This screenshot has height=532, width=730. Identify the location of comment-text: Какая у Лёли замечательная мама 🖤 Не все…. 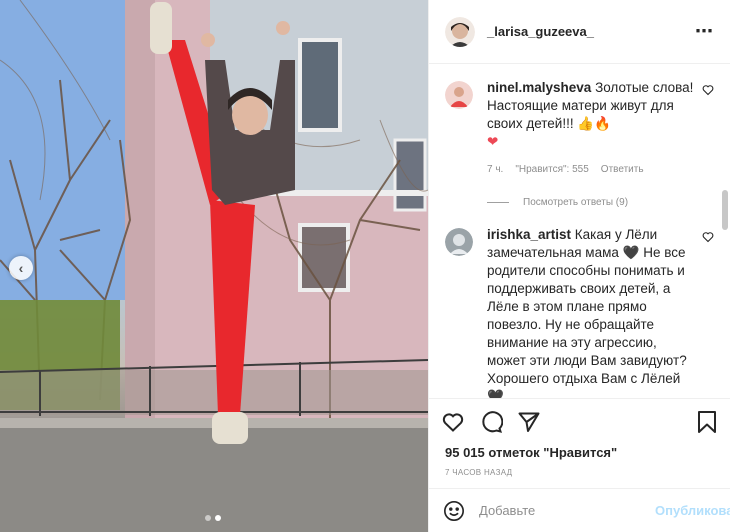
(587, 312).